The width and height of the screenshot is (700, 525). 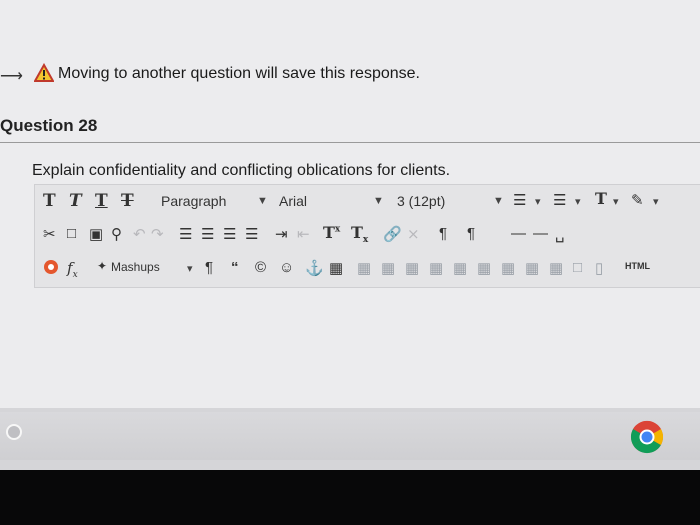 I want to click on rtl-paragraph-icon: ¶, so click(x=471, y=233).